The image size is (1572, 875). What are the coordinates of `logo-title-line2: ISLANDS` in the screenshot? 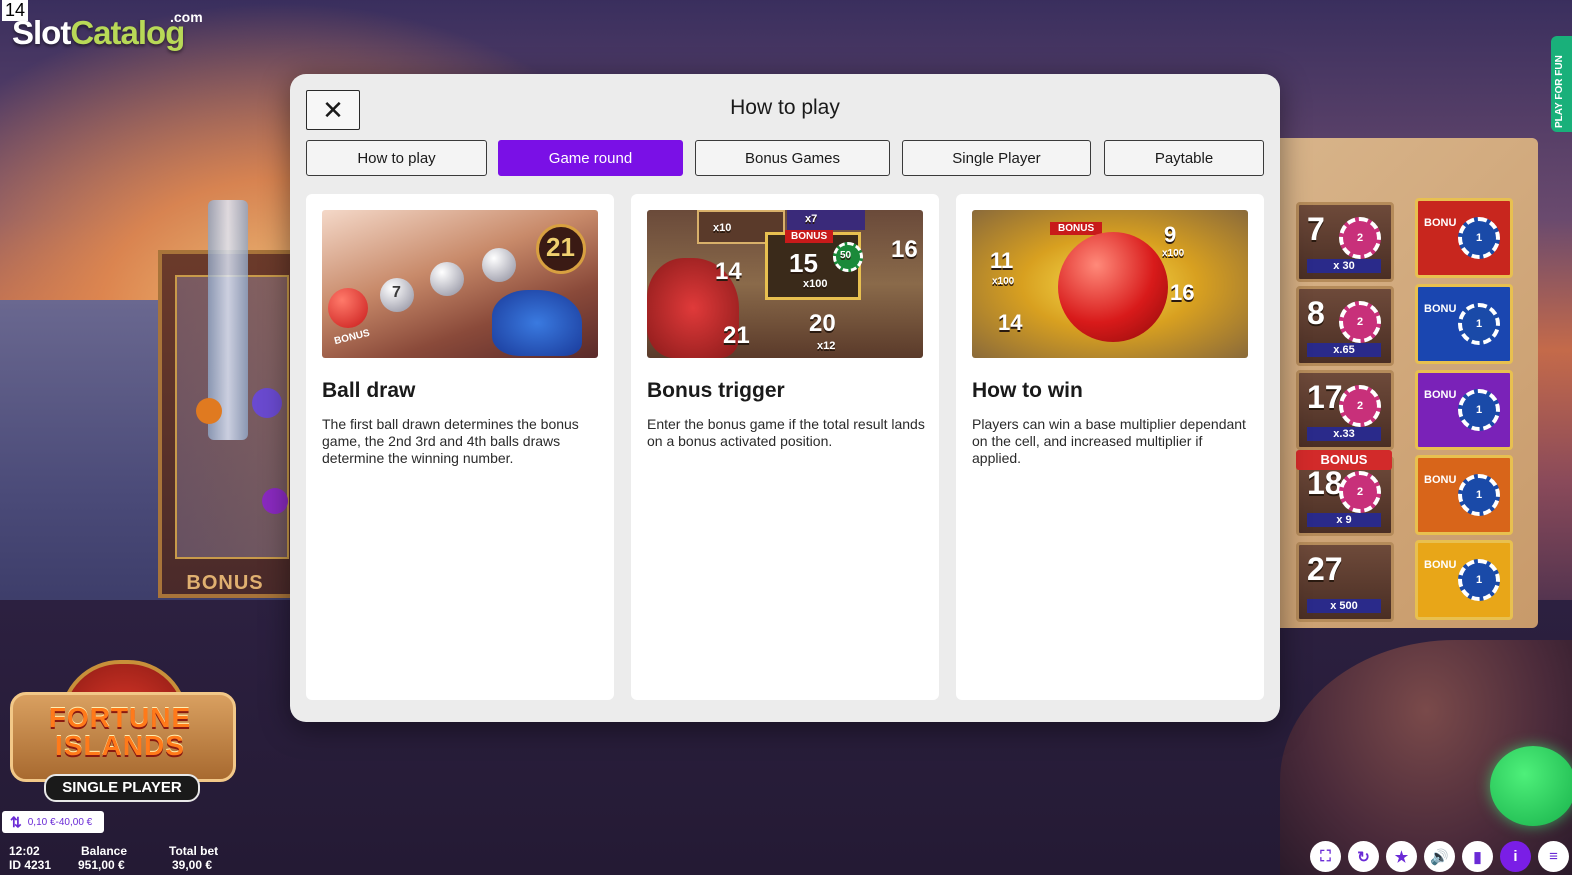 It's located at (120, 745).